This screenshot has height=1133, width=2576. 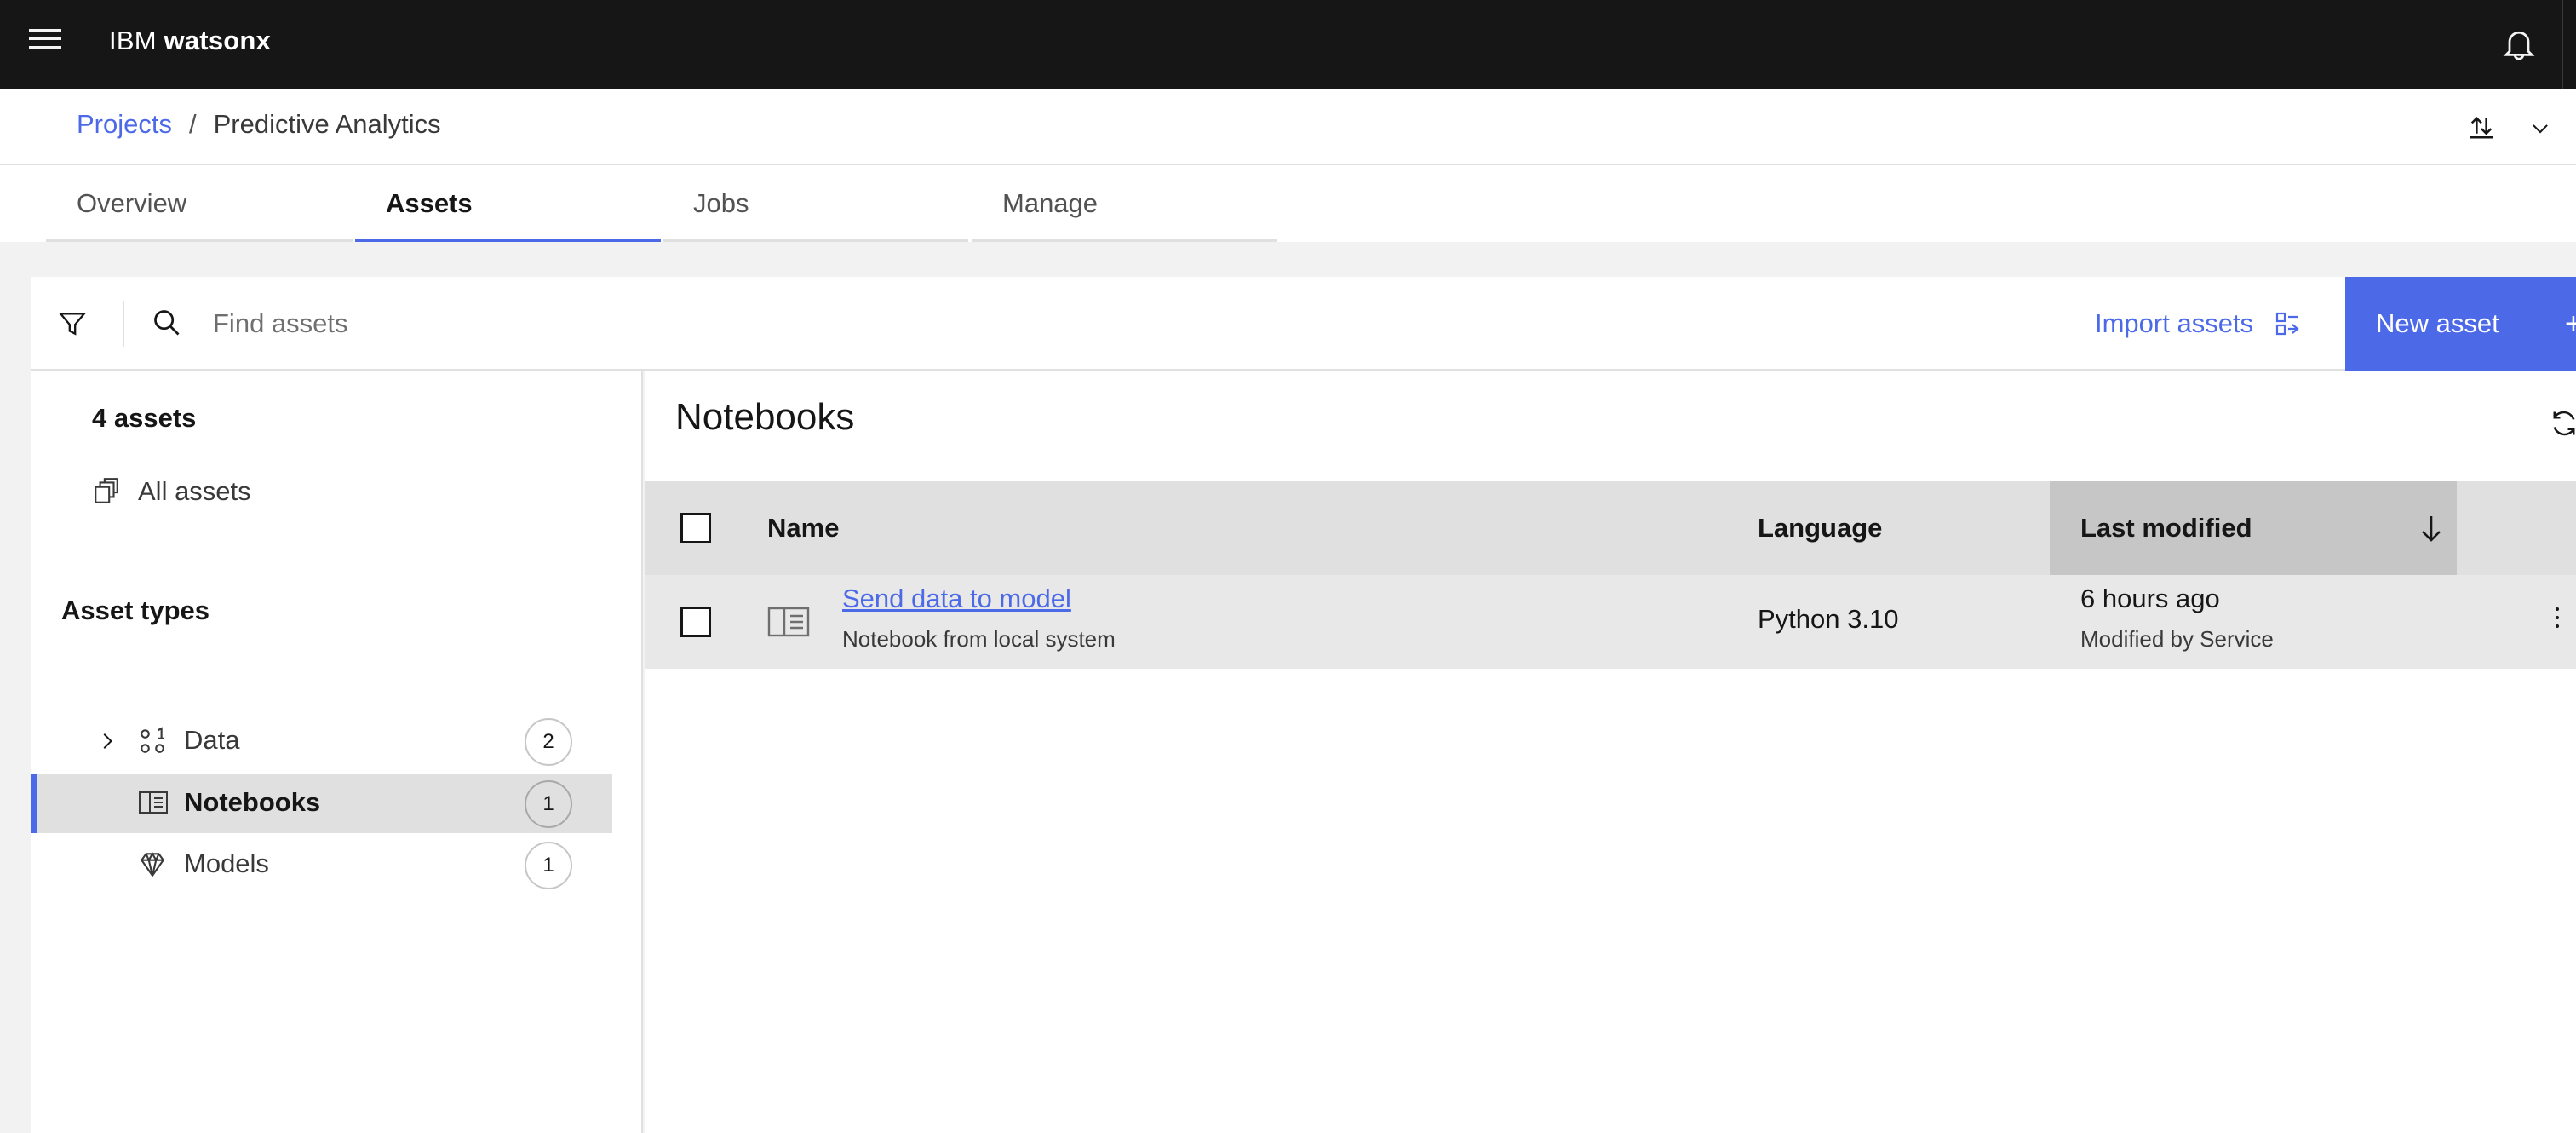 I want to click on project-tabs: Overview Assets Jobs Manage, so click(x=1288, y=204).